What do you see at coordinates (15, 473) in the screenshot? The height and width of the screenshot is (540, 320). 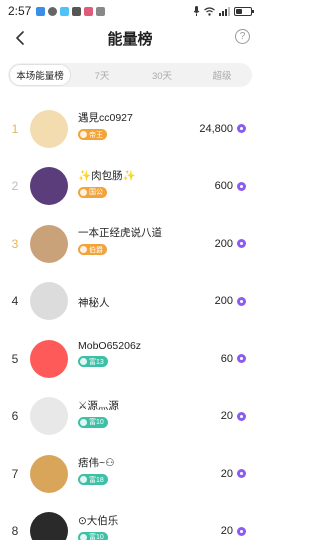 I see `rank-number: 7` at bounding box center [15, 473].